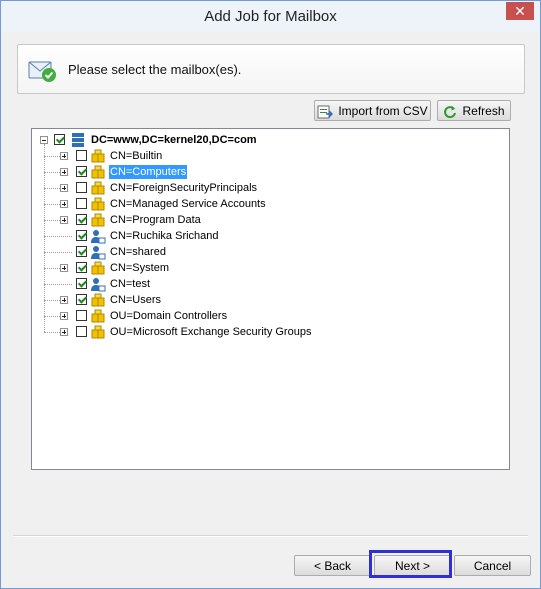  What do you see at coordinates (450, 111) in the screenshot?
I see `refresh-icon` at bounding box center [450, 111].